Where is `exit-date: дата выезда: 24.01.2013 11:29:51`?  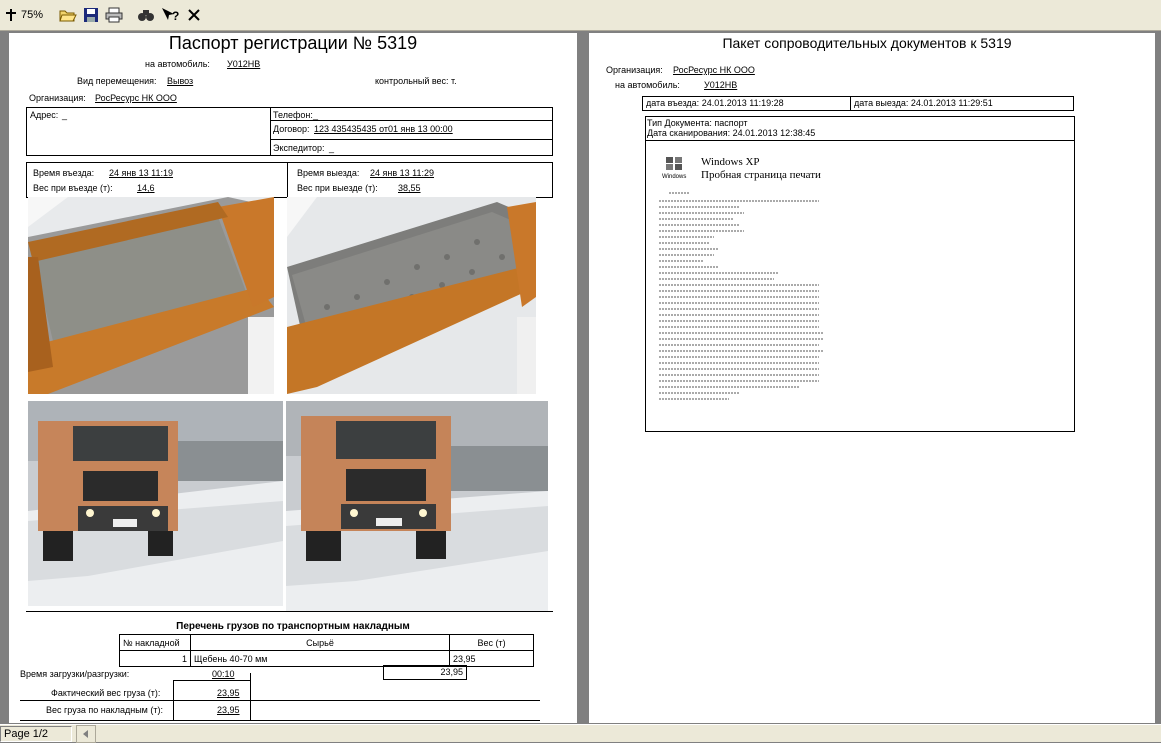
exit-date: дата выезда: 24.01.2013 11:29:51 is located at coordinates (923, 103).